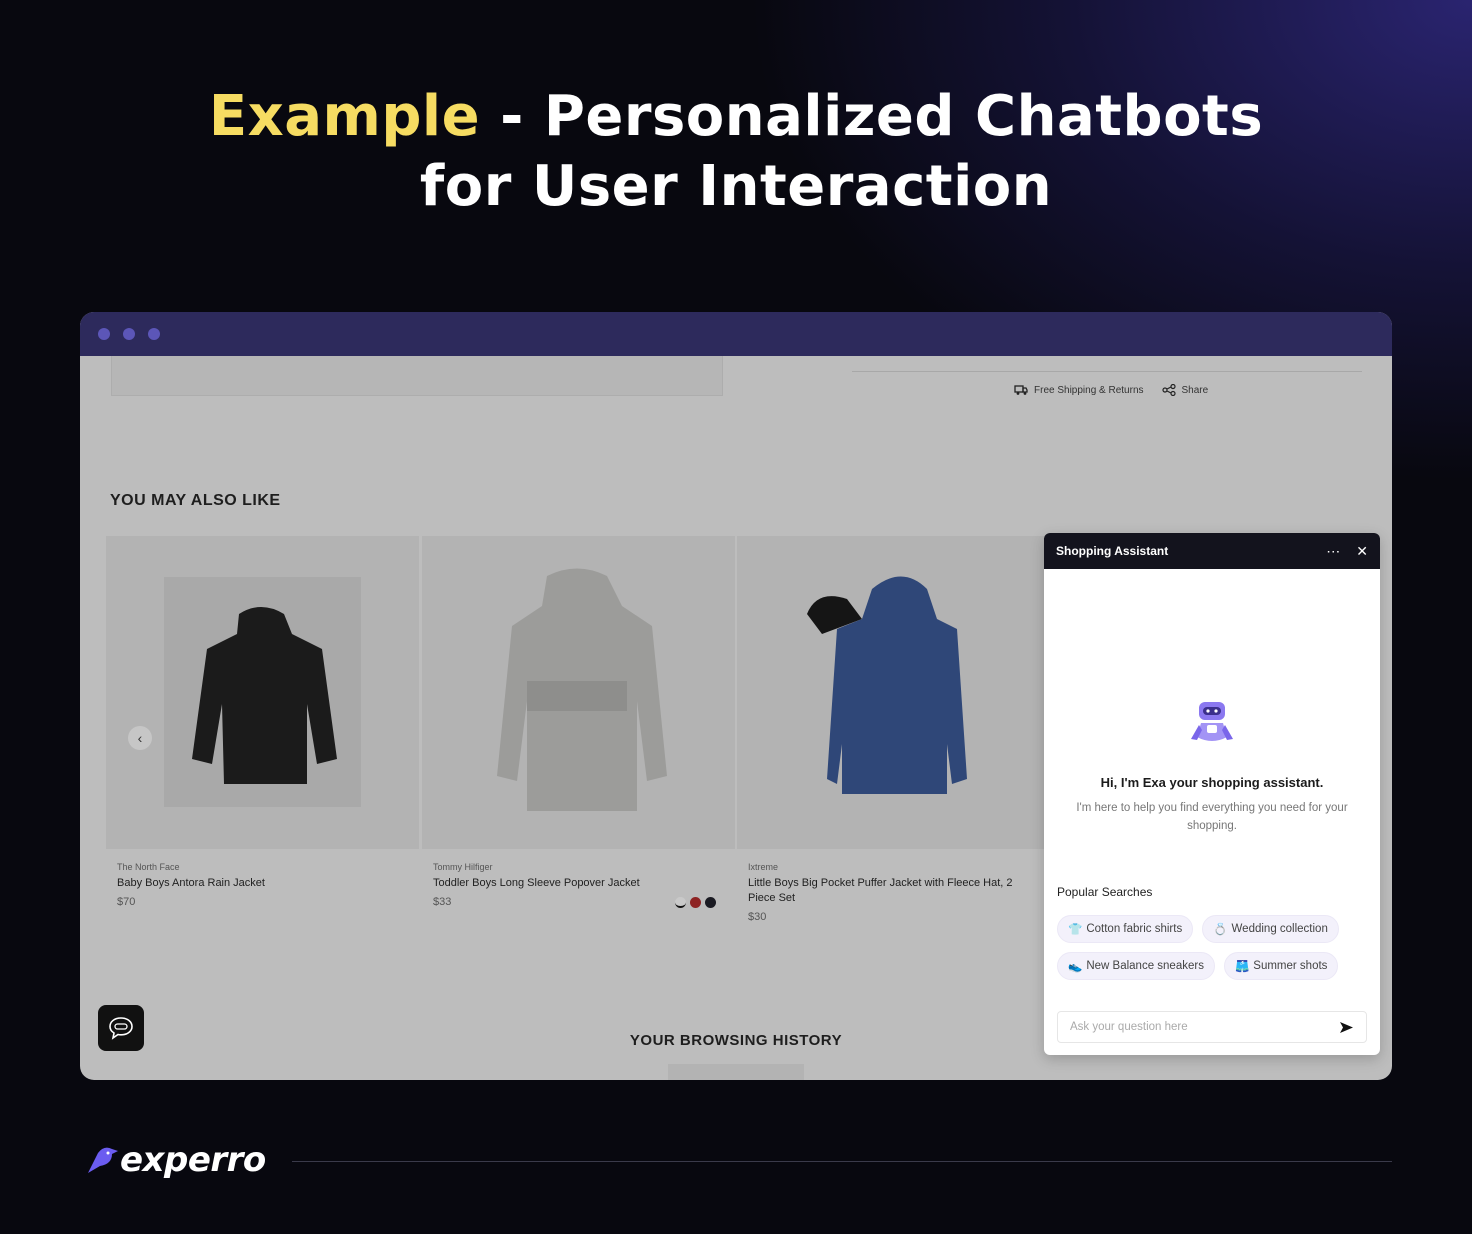  Describe the element at coordinates (1333, 551) in the screenshot. I see `more-options-icon: ⋯` at that location.